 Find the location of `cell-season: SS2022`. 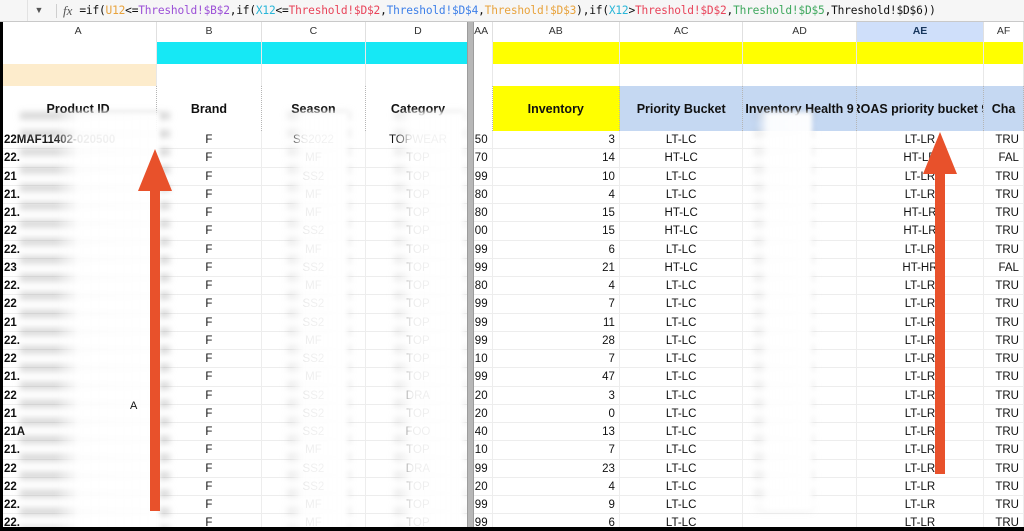

cell-season: SS2022 is located at coordinates (314, 140).